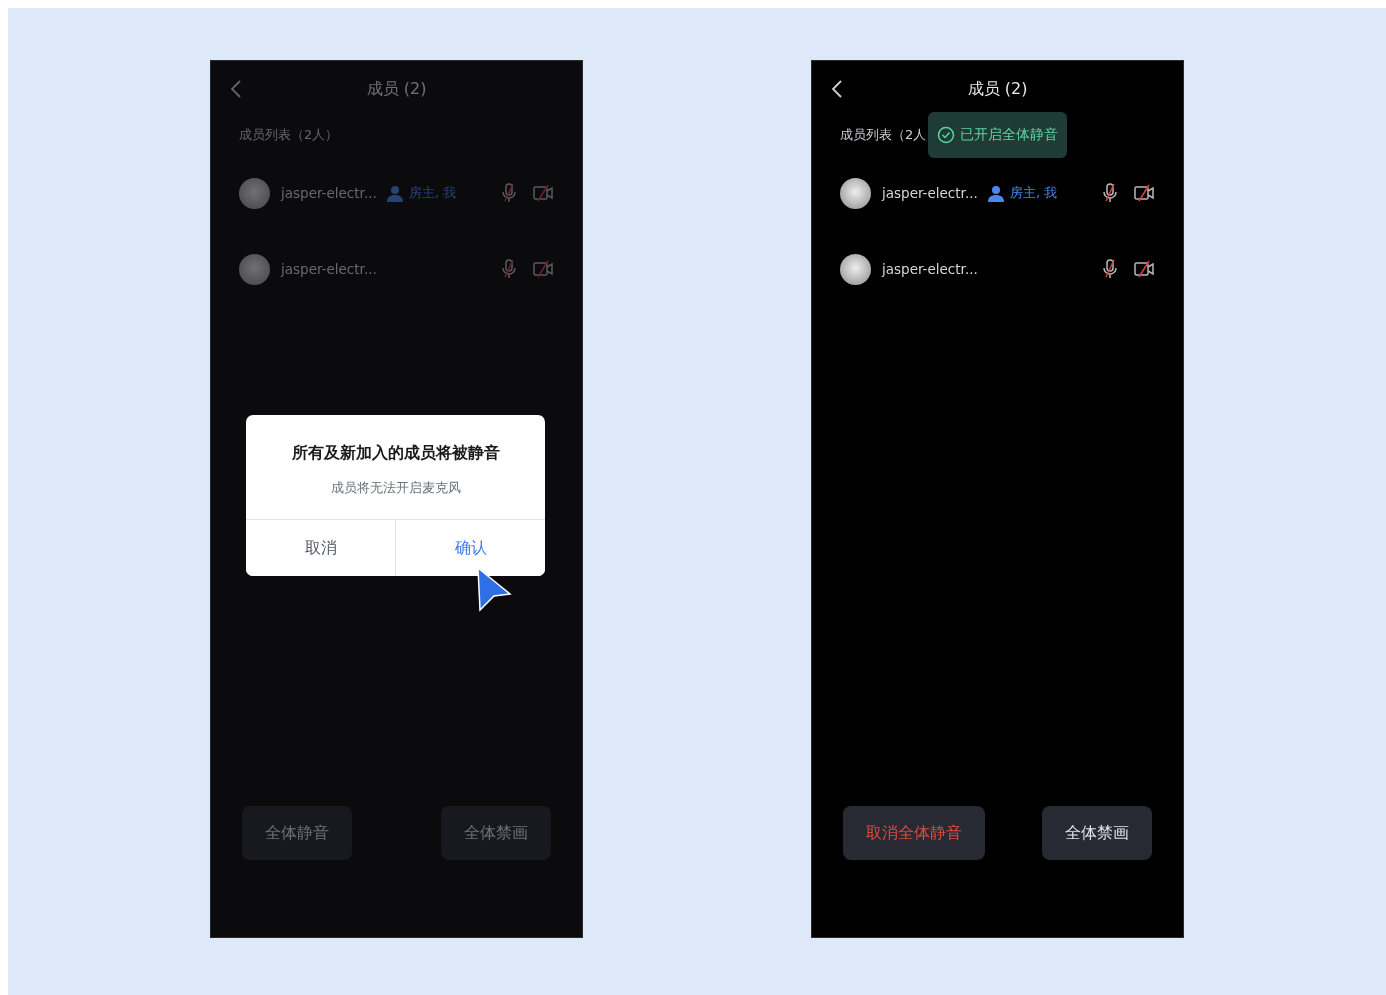 This screenshot has width=1386, height=995. Describe the element at coordinates (837, 89) in the screenshot. I see `back-icon` at that location.